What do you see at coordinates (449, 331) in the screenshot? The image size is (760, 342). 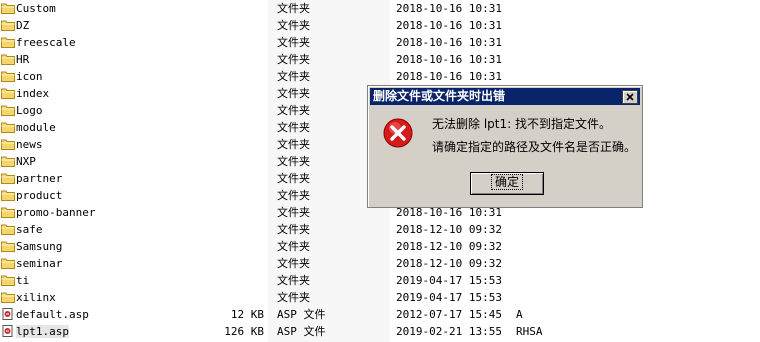 I see `file-date: 2019-02-21 13:55` at bounding box center [449, 331].